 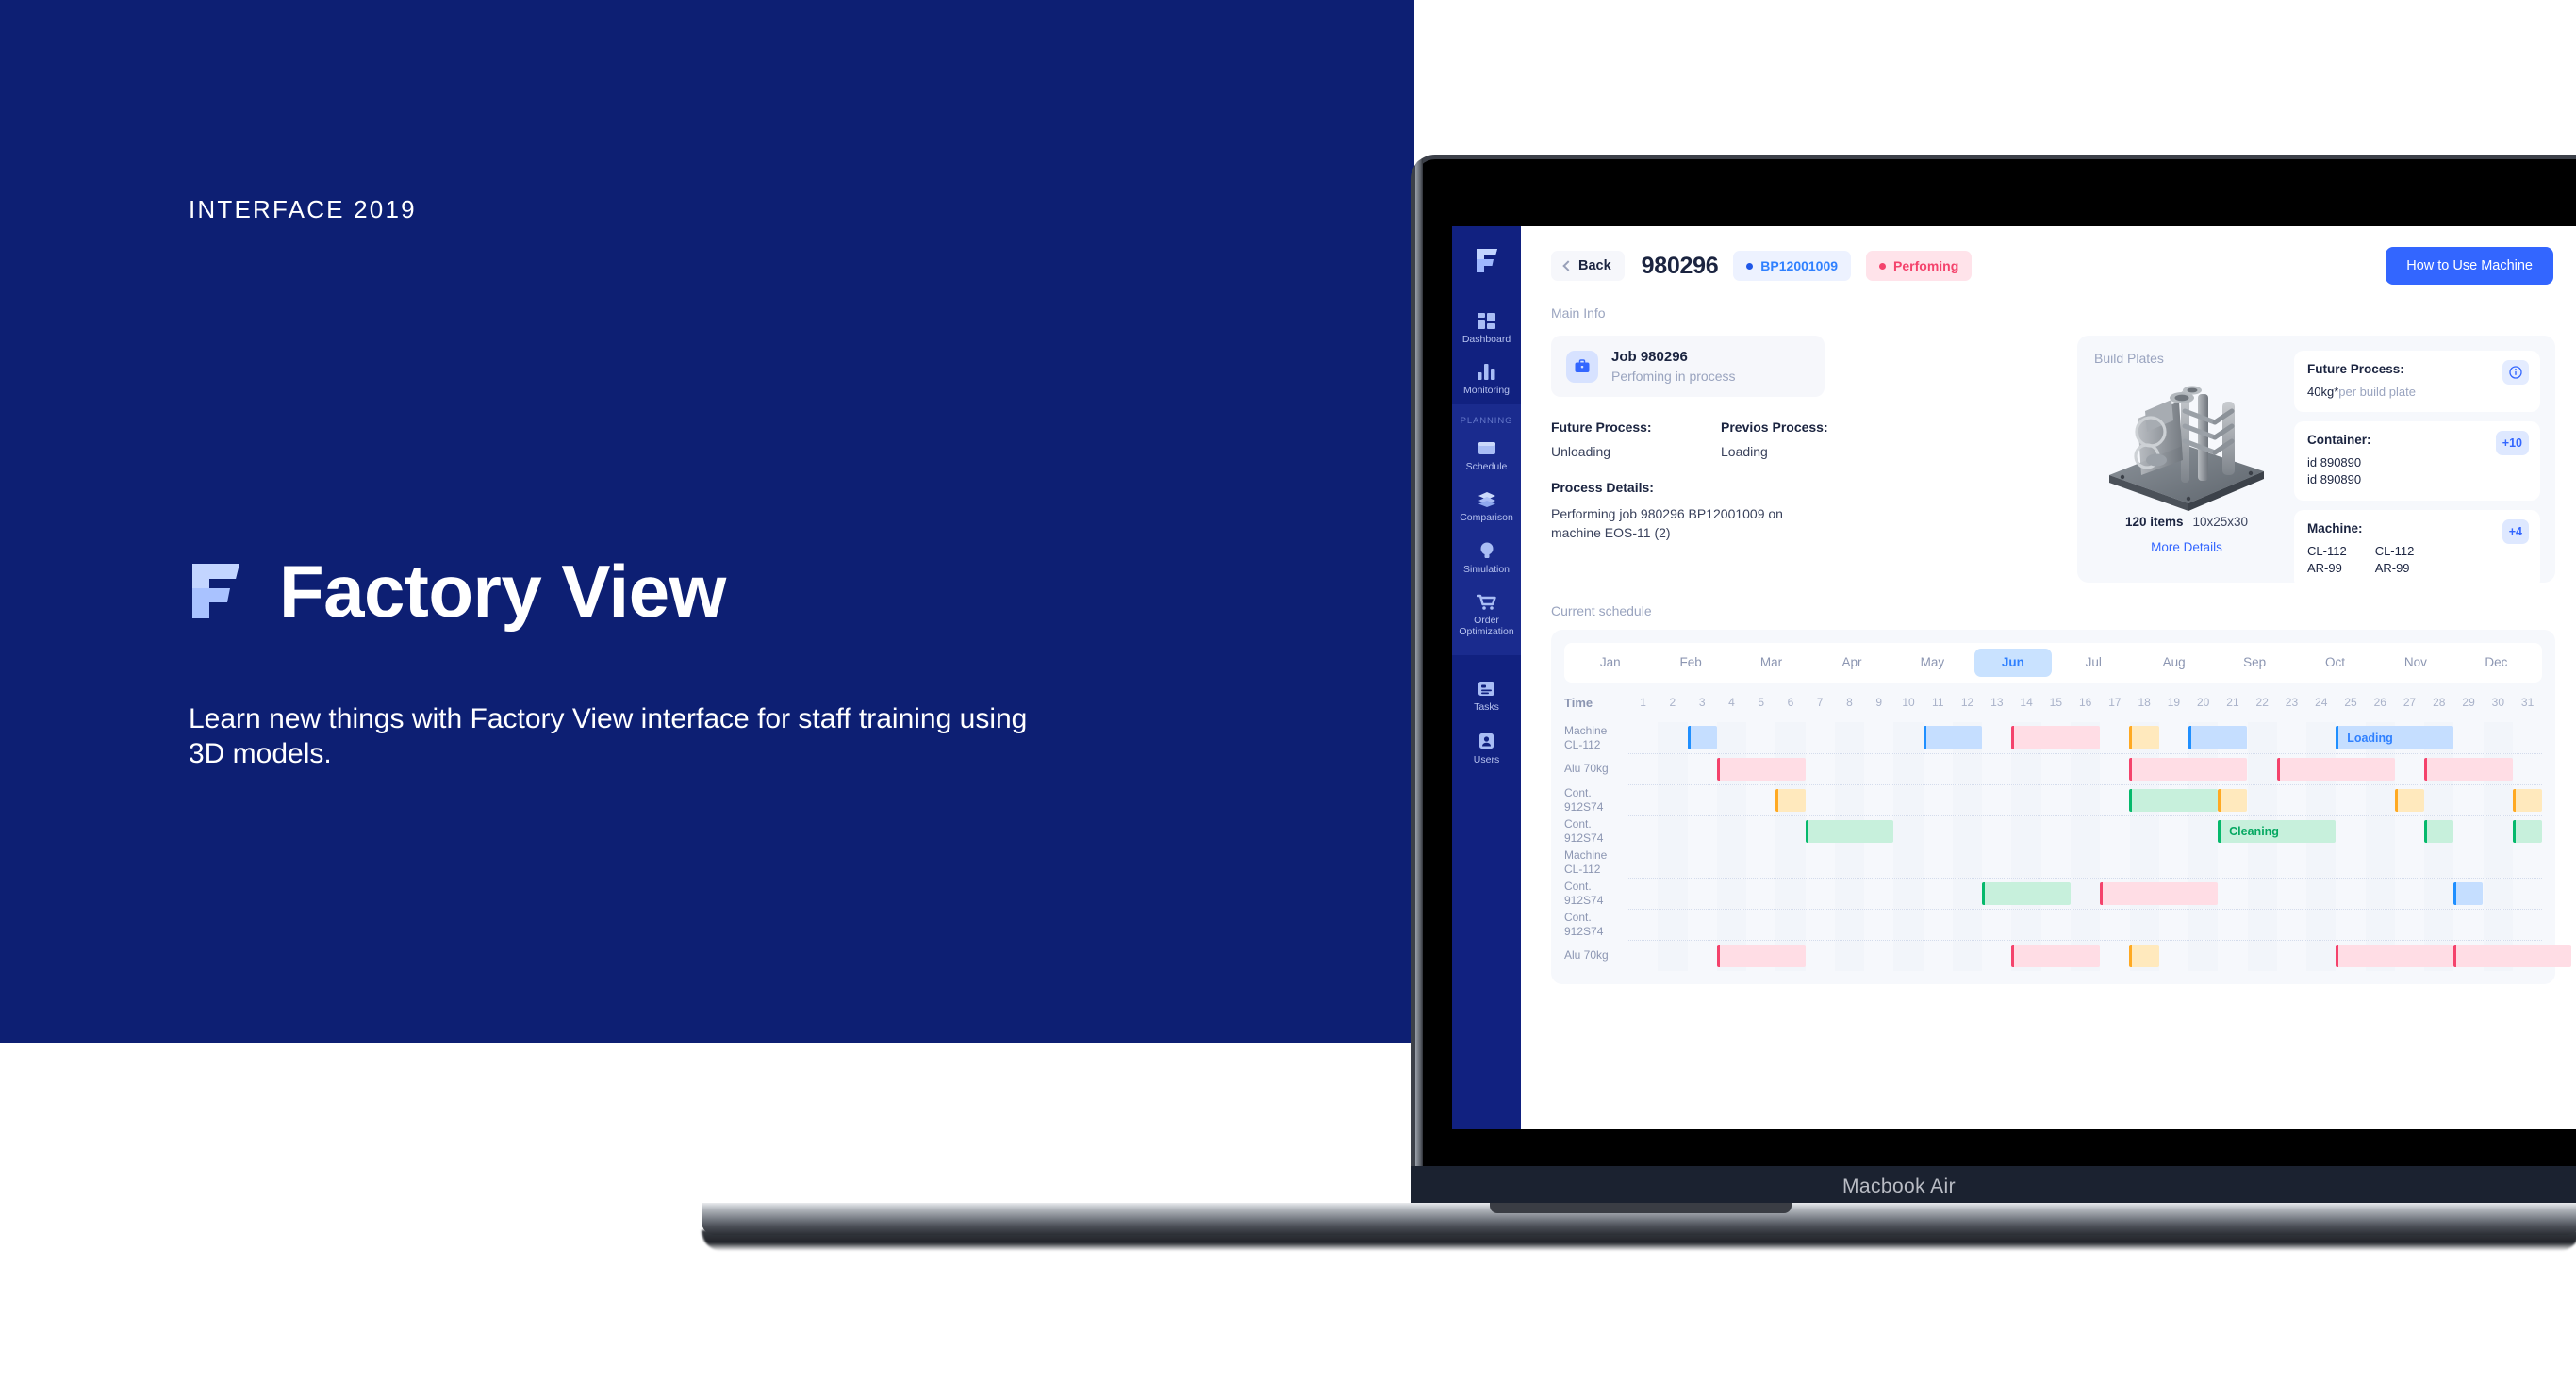 I want to click on month-tab-jan: Jan, so click(x=1610, y=663).